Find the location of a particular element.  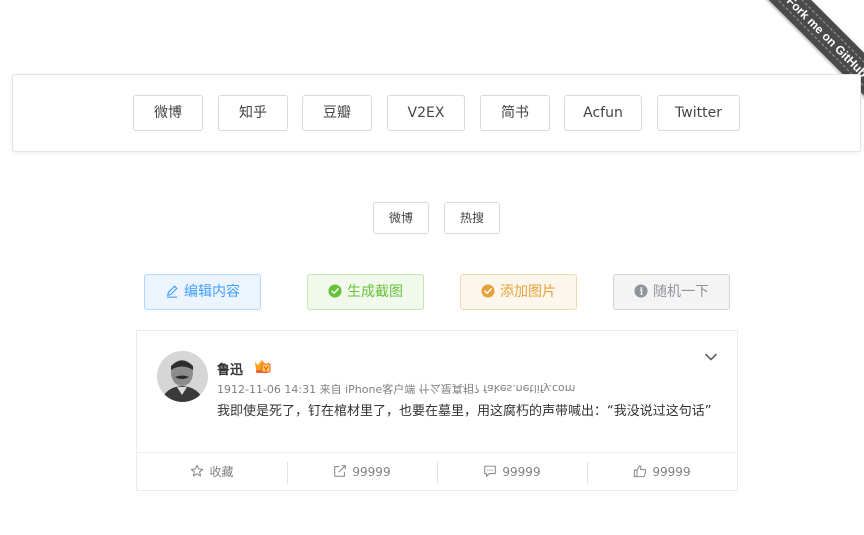

info-circle-icon is located at coordinates (641, 290).